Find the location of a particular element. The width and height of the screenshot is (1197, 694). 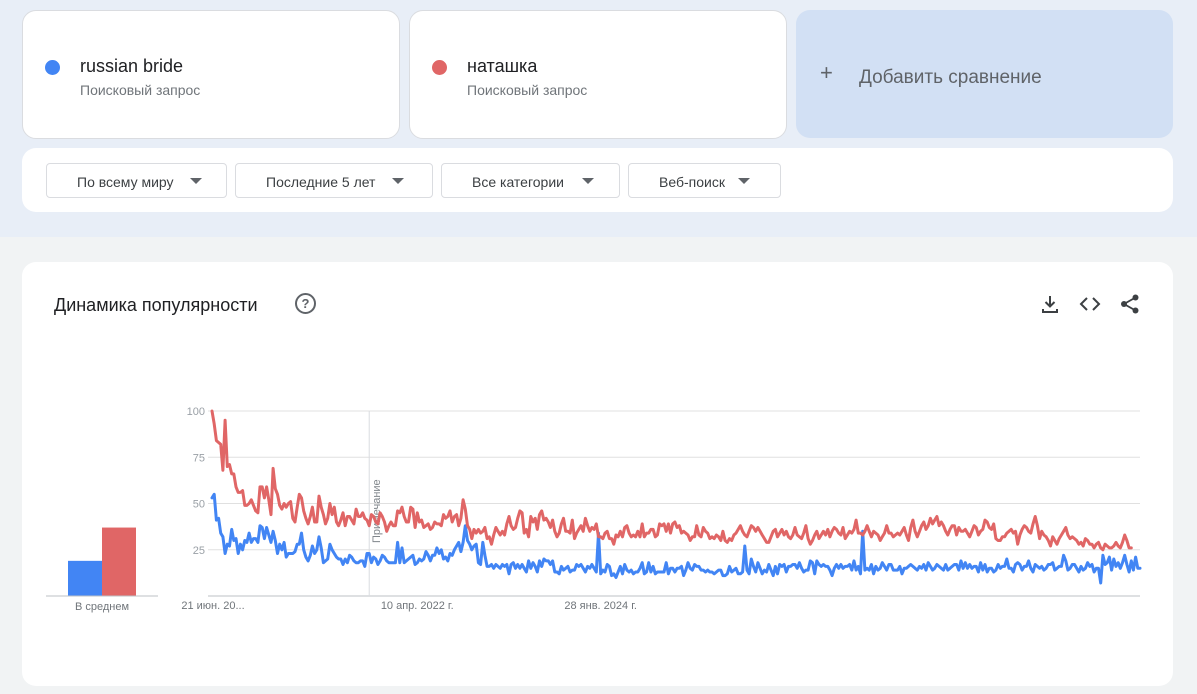

x-tick-label: 28 янв. 2024 г. is located at coordinates (600, 606).